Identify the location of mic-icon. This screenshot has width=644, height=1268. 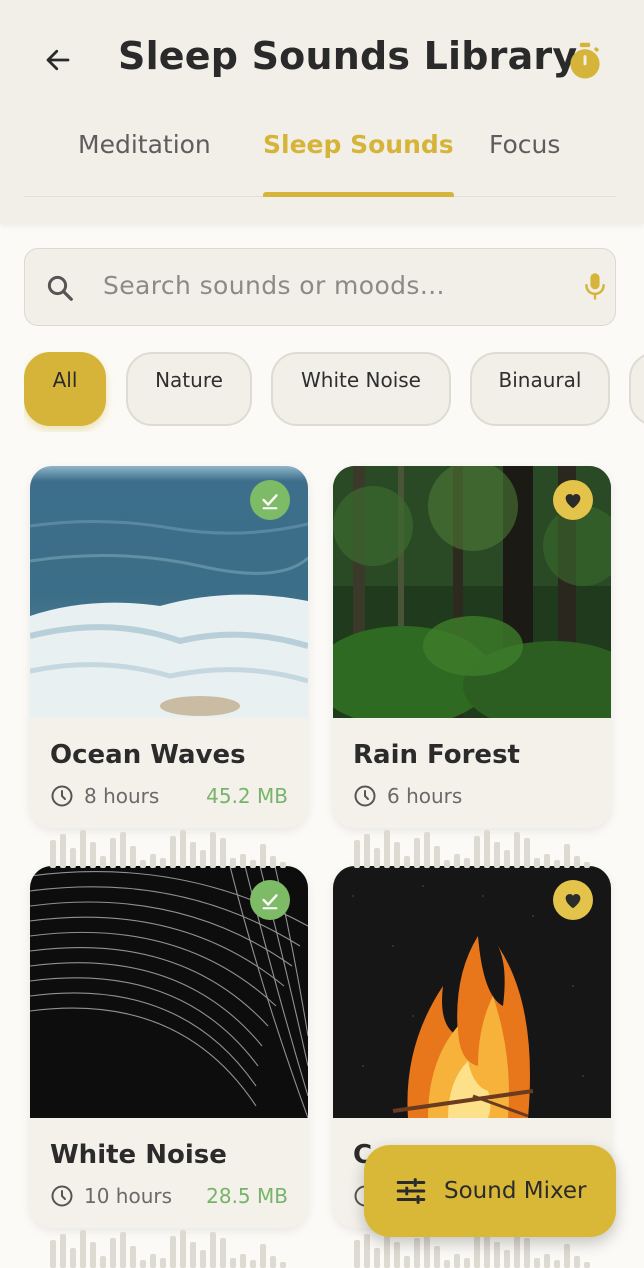
(595, 287).